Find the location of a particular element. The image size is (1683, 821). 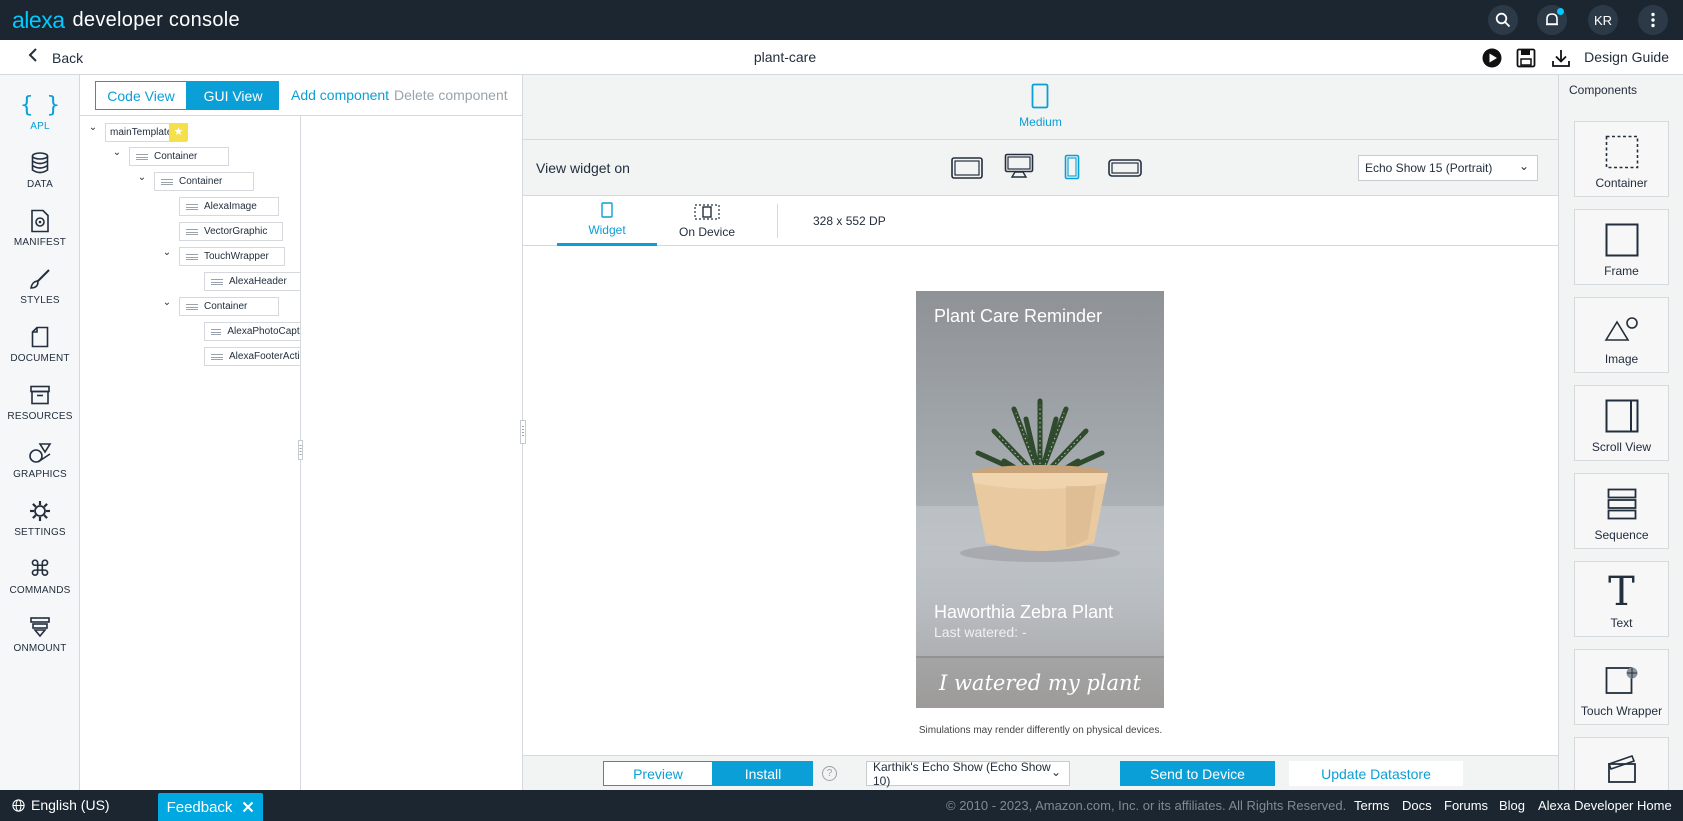

footer-link-terms: Terms is located at coordinates (1371, 805).